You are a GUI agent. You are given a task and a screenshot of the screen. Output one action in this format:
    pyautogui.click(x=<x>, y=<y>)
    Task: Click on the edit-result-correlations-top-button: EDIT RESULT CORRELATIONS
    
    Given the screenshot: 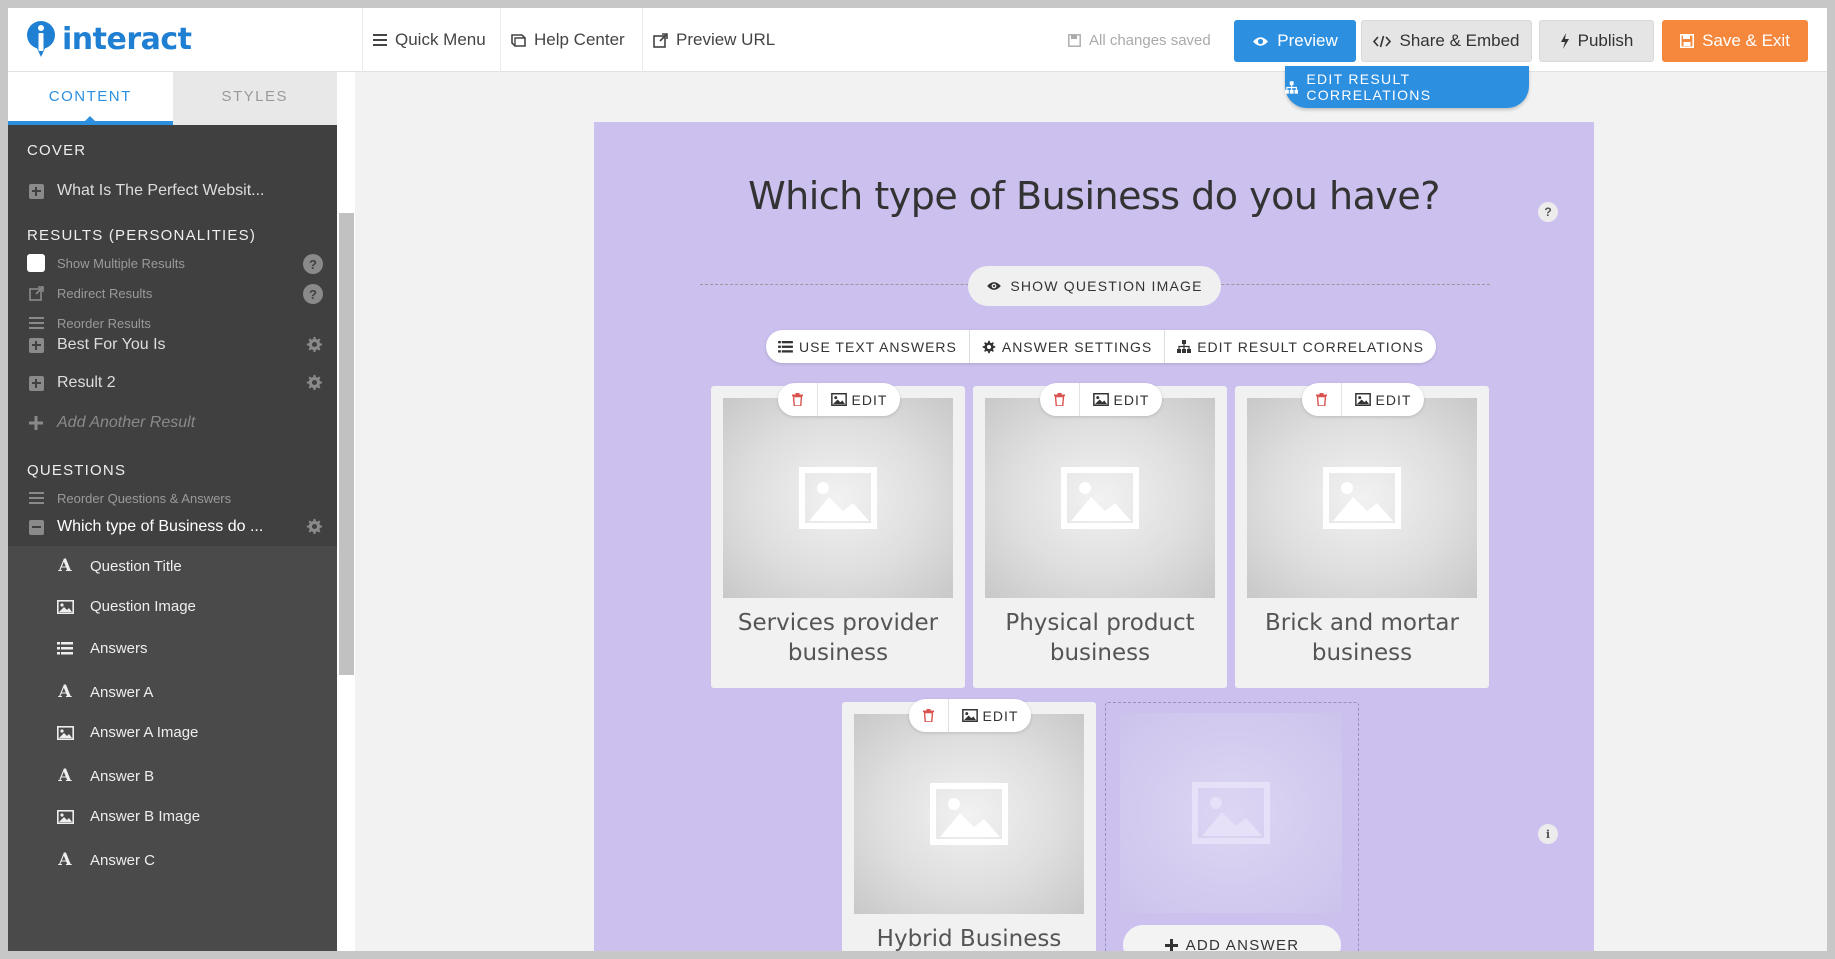 What is the action you would take?
    pyautogui.click(x=1407, y=87)
    